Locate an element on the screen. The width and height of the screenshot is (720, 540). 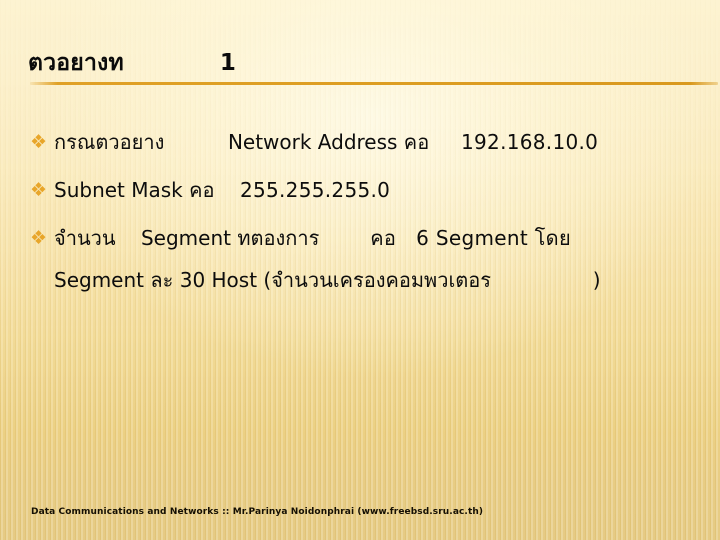
page-title: ตวอยางท is located at coordinates (76, 63).